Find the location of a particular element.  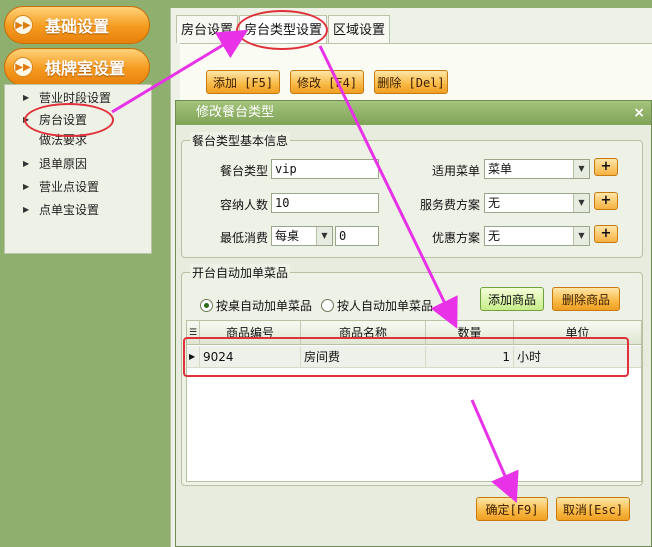

radio-by-table: 按桌自动加单菜品 is located at coordinates (256, 305).